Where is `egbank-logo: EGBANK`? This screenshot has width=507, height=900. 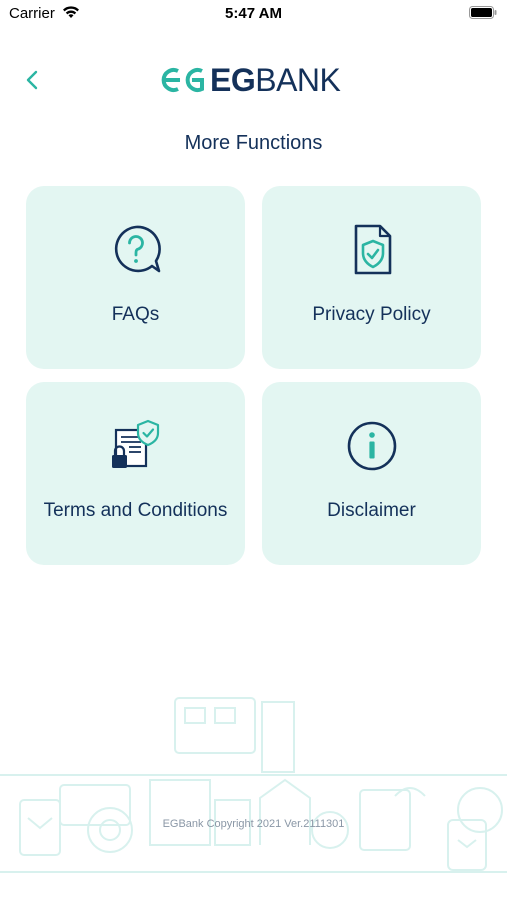 egbank-logo: EGBANK is located at coordinates (256, 80).